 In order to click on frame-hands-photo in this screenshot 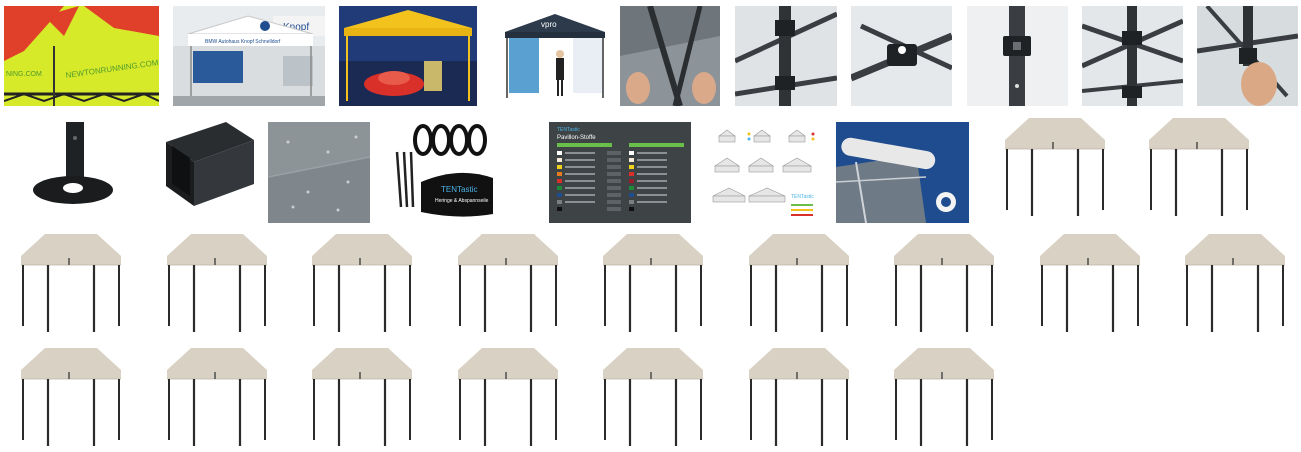, I will do `click(670, 56)`.